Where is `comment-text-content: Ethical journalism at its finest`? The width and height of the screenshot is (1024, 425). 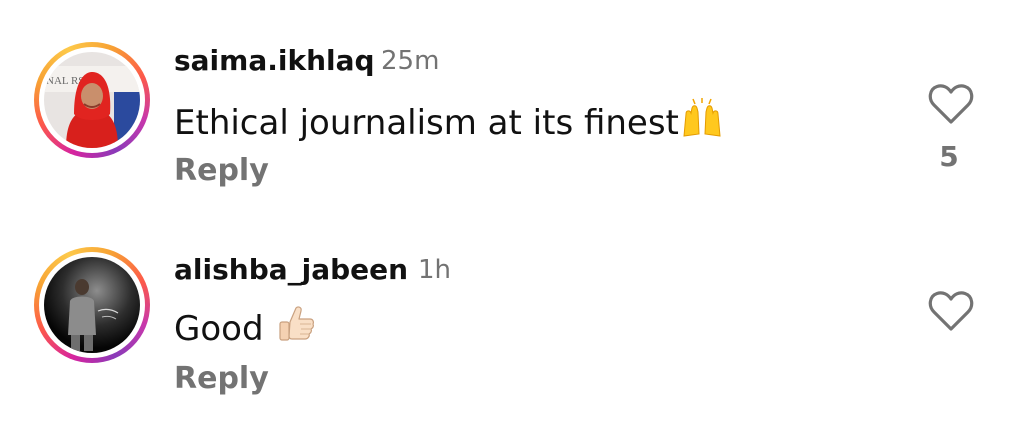 comment-text-content: Ethical journalism at its finest is located at coordinates (426, 123).